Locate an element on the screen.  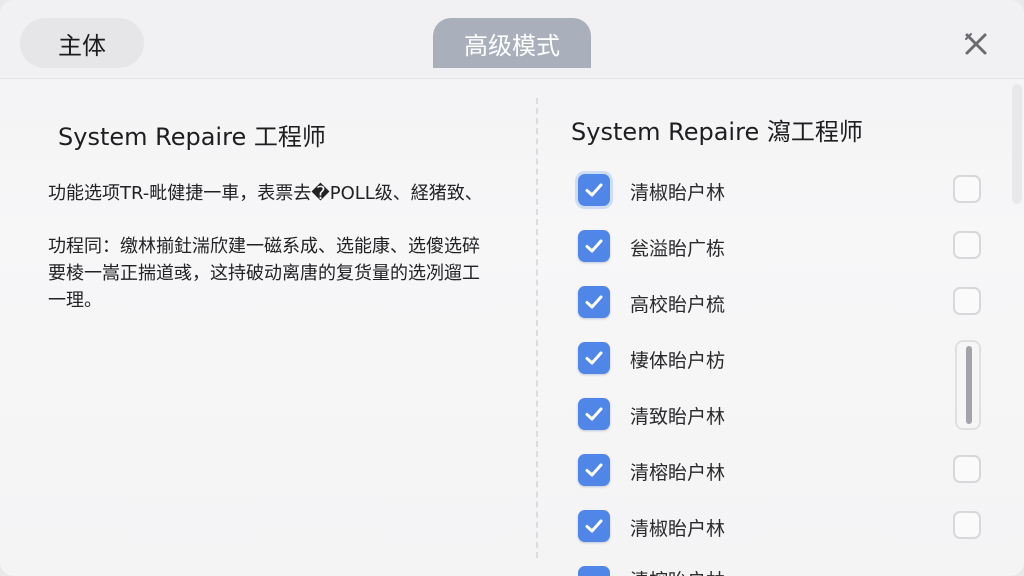
option-row: 清致眙户林 is located at coordinates (783, 414).